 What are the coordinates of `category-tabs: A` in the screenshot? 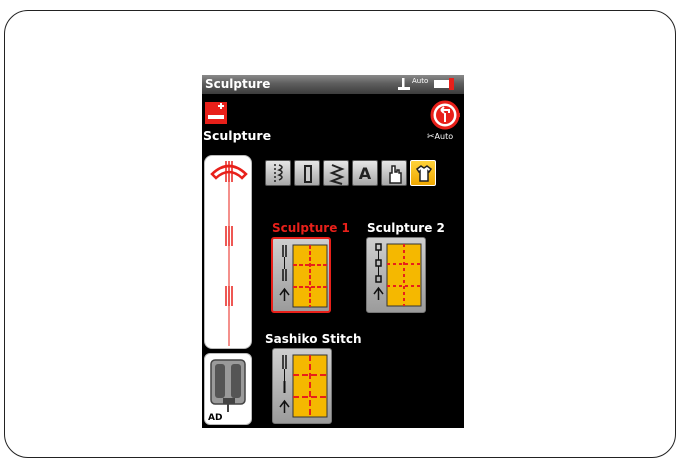 It's located at (364, 173).